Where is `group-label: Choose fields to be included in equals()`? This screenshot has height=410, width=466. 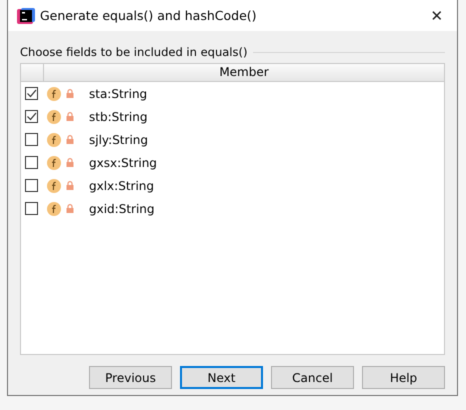 group-label: Choose fields to be included in equals() is located at coordinates (134, 52).